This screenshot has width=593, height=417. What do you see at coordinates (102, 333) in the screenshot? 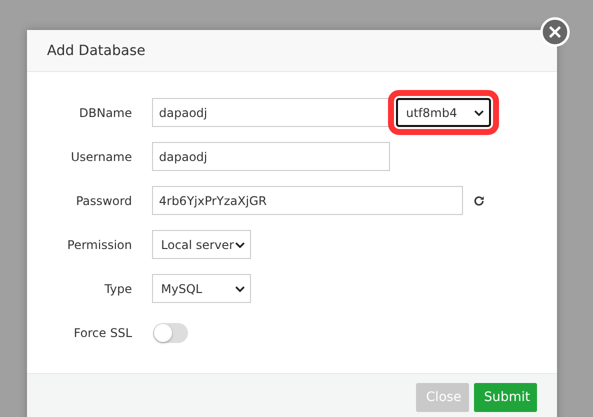
I see `field-label: Force SSL` at bounding box center [102, 333].